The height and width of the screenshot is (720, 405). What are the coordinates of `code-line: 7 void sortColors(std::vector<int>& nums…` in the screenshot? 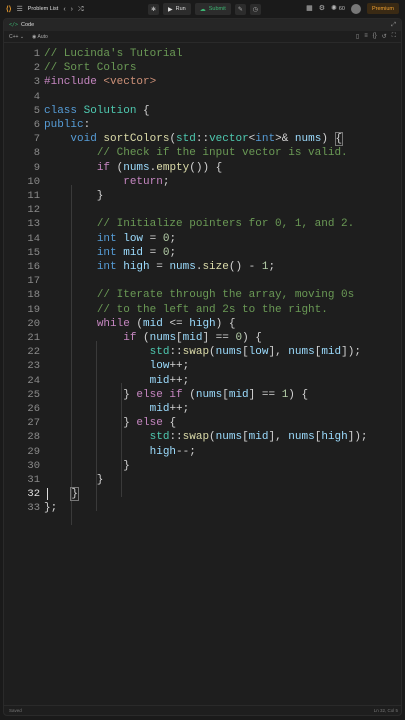 It's located at (202, 139).